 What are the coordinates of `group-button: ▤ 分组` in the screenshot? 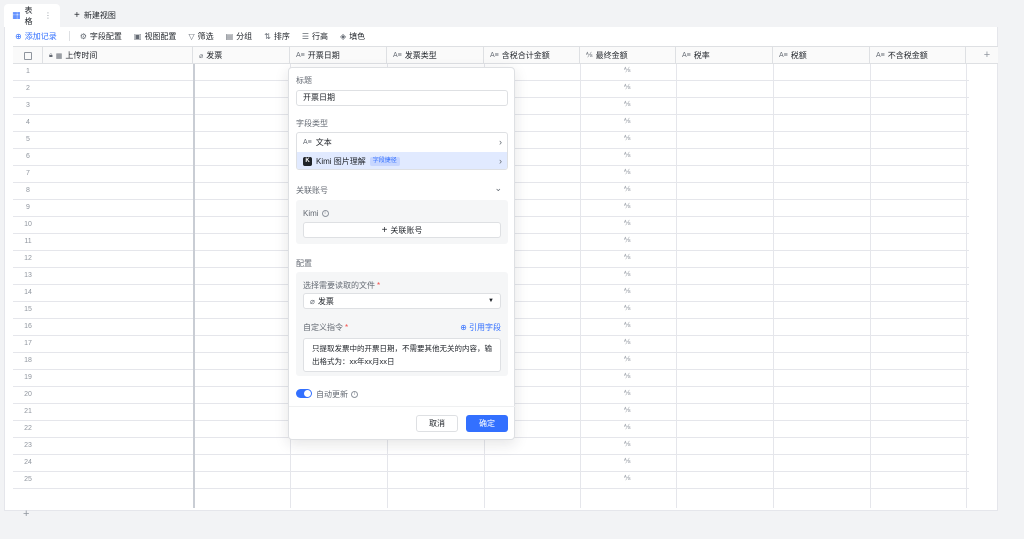 It's located at (239, 36).